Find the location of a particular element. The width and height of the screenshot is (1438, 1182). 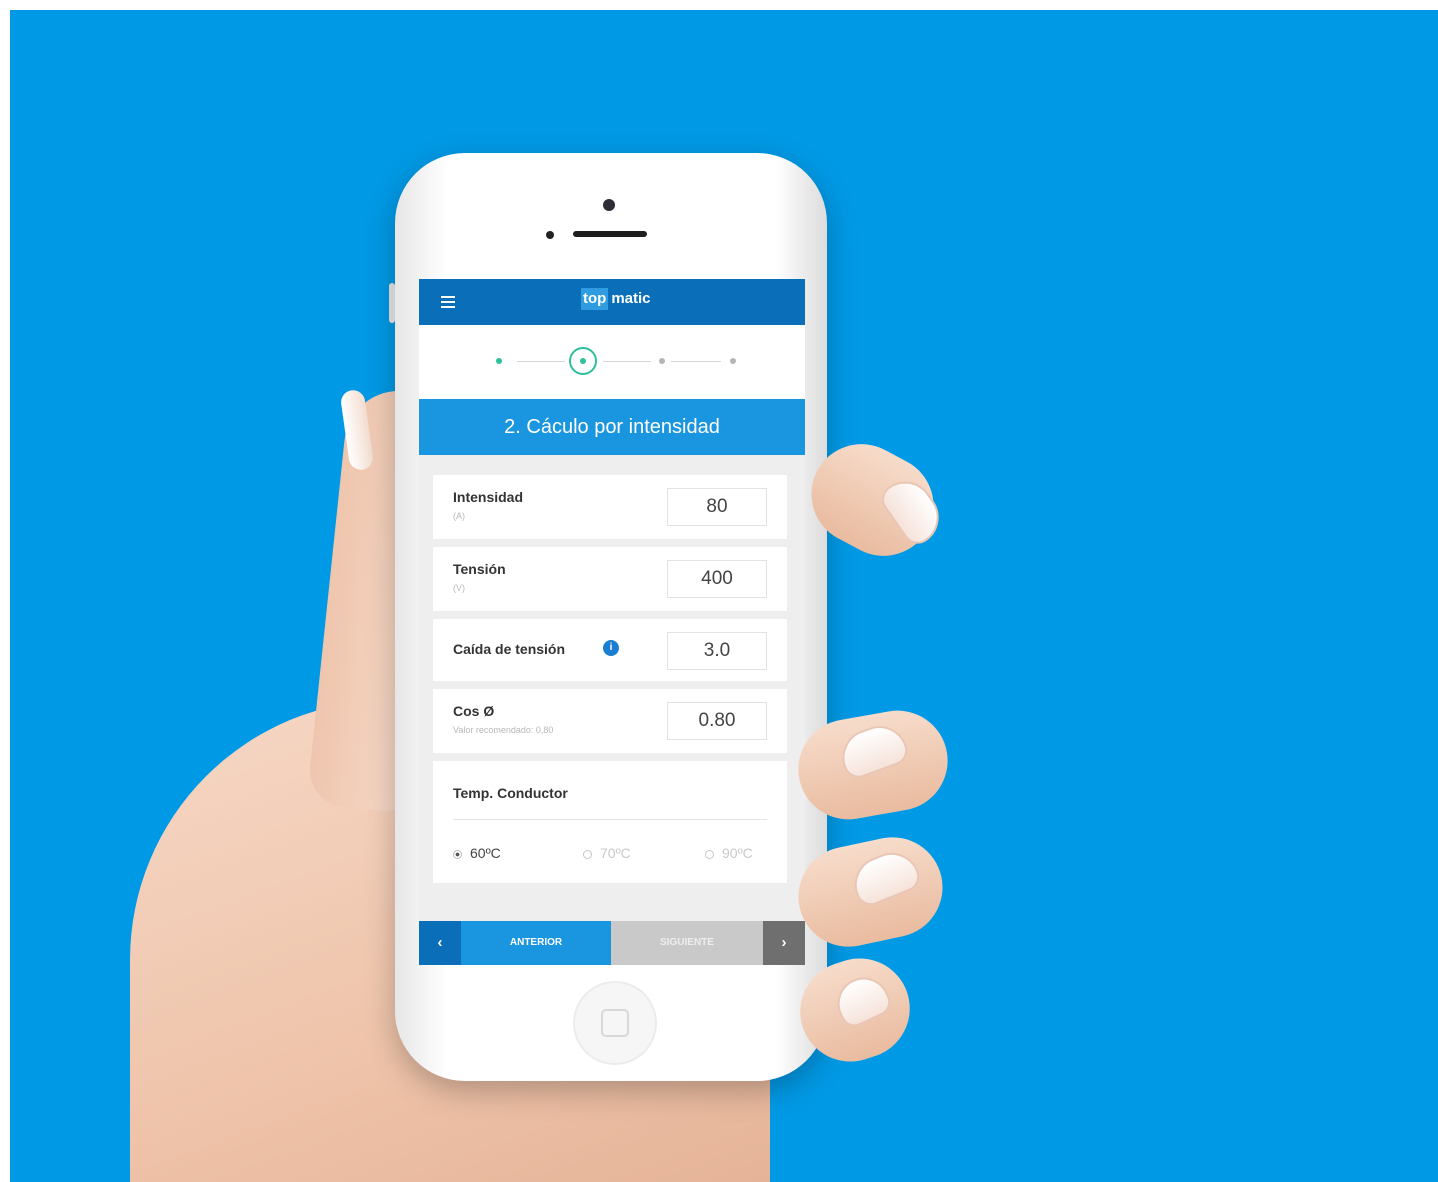

progress-stepper is located at coordinates (612, 362).